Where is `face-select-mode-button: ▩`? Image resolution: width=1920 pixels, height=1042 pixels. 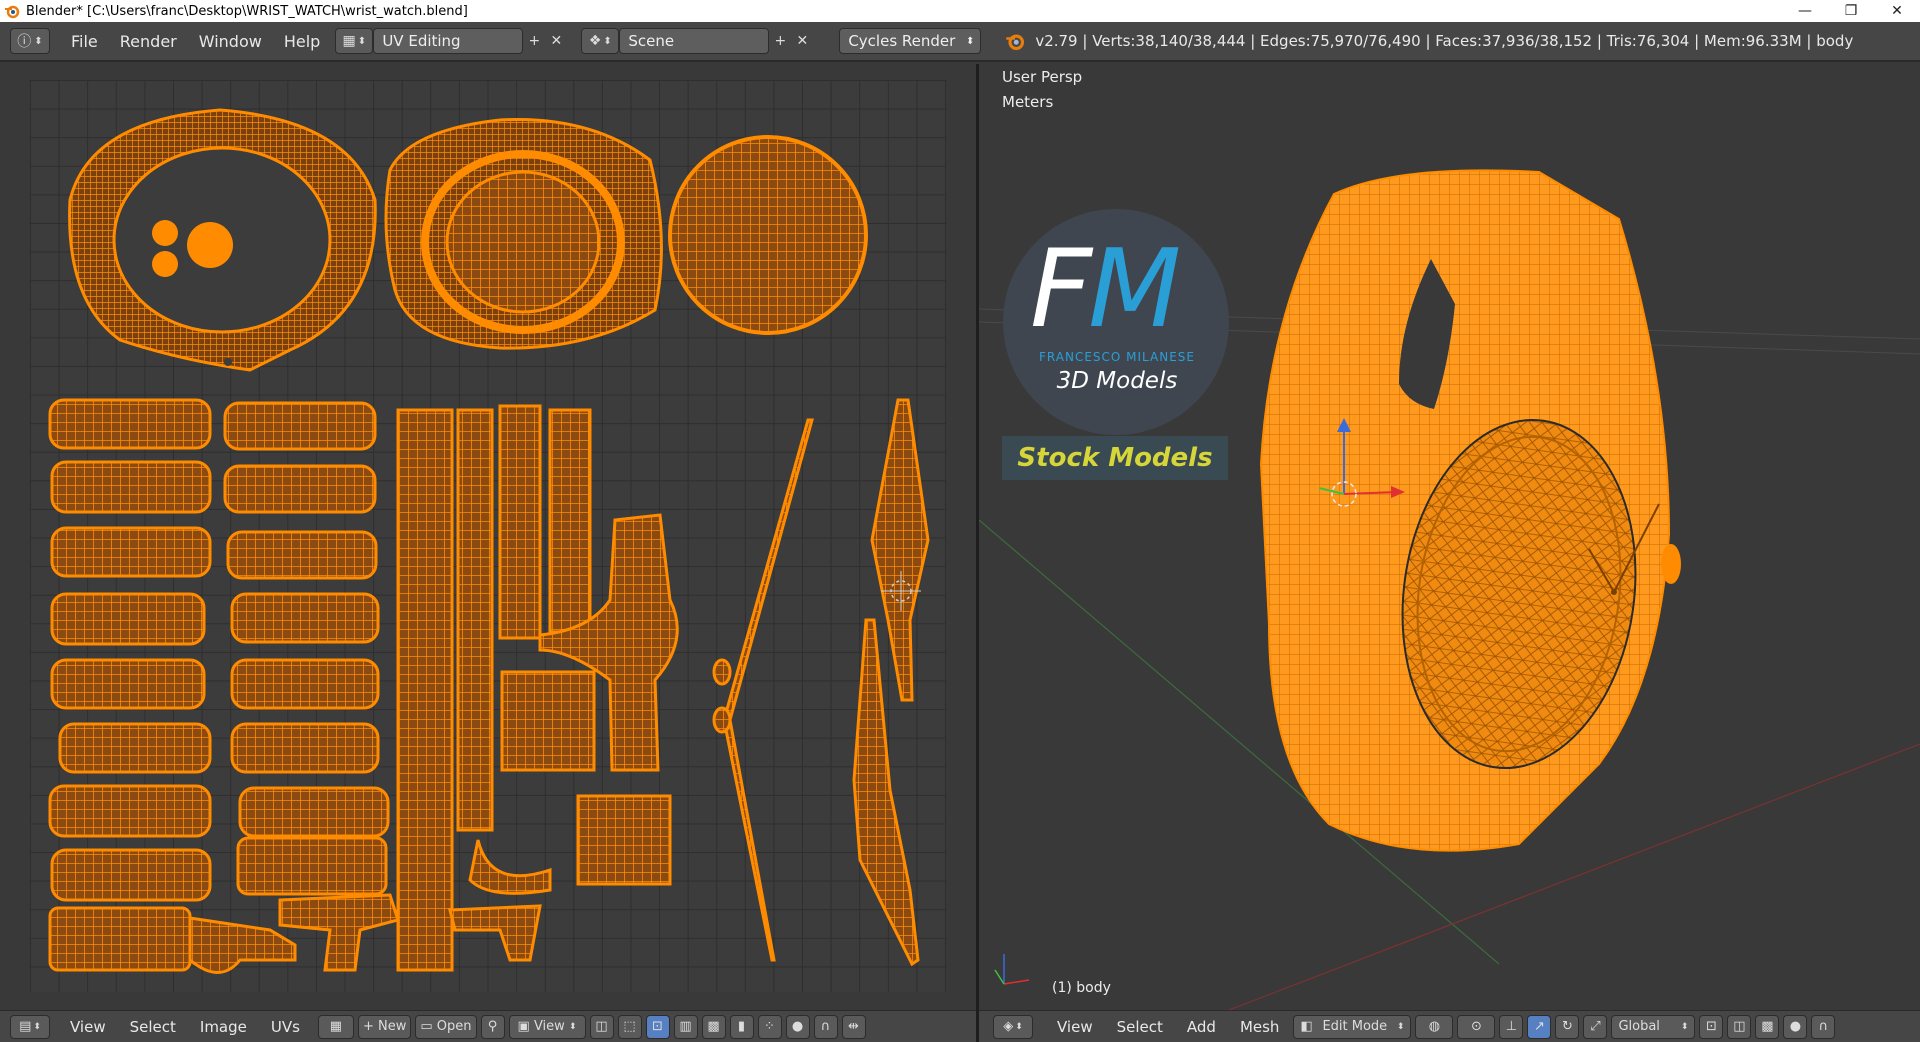 face-select-mode-button: ▩ is located at coordinates (1767, 1026).